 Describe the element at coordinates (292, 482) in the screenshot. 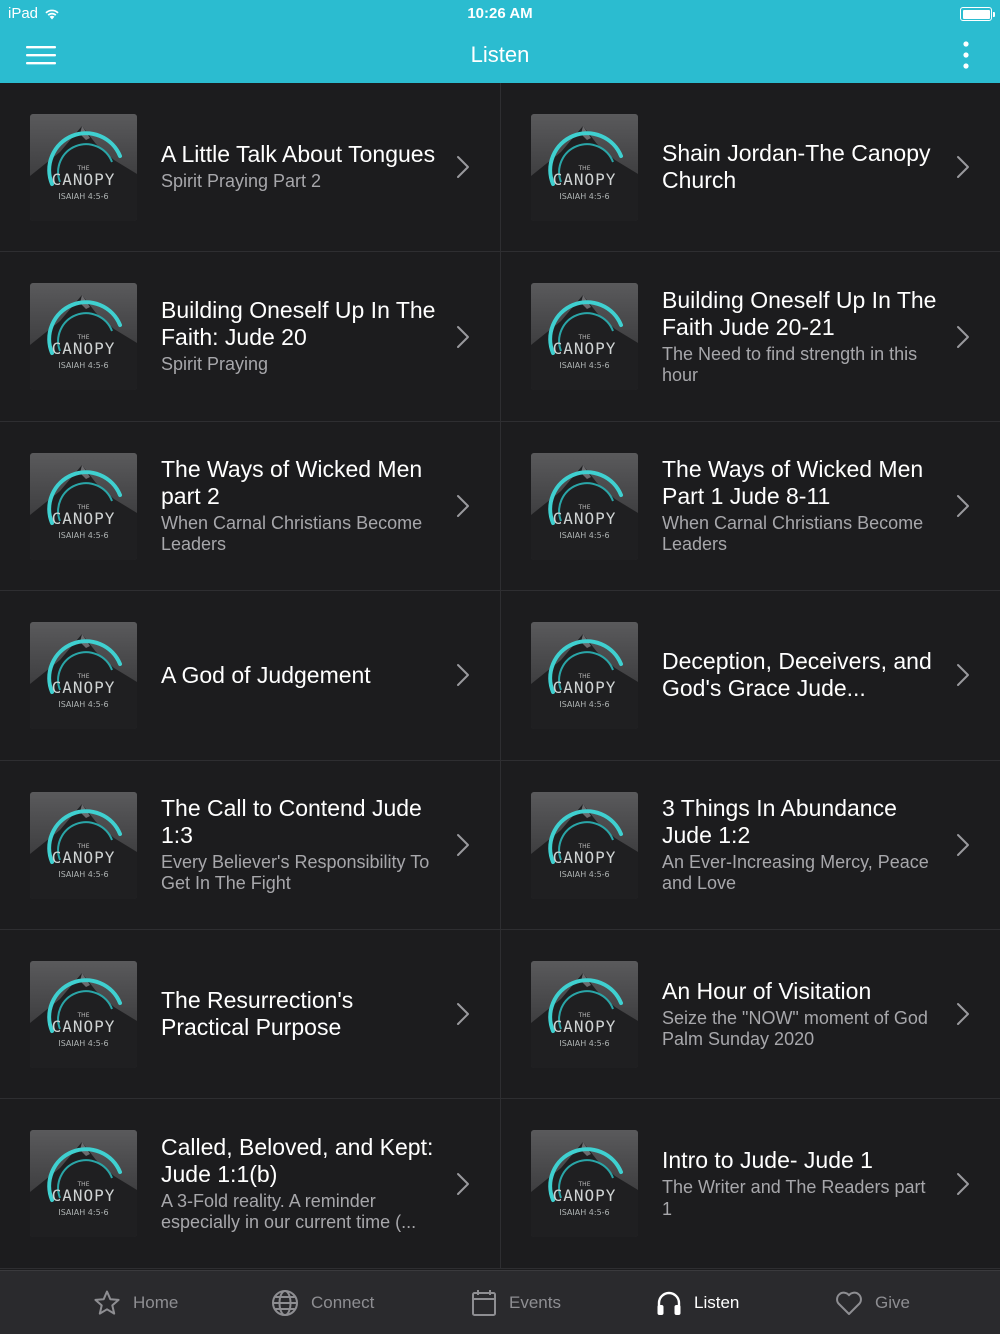

I see `sermon-title: The Ways of Wicked Men part 2` at that location.